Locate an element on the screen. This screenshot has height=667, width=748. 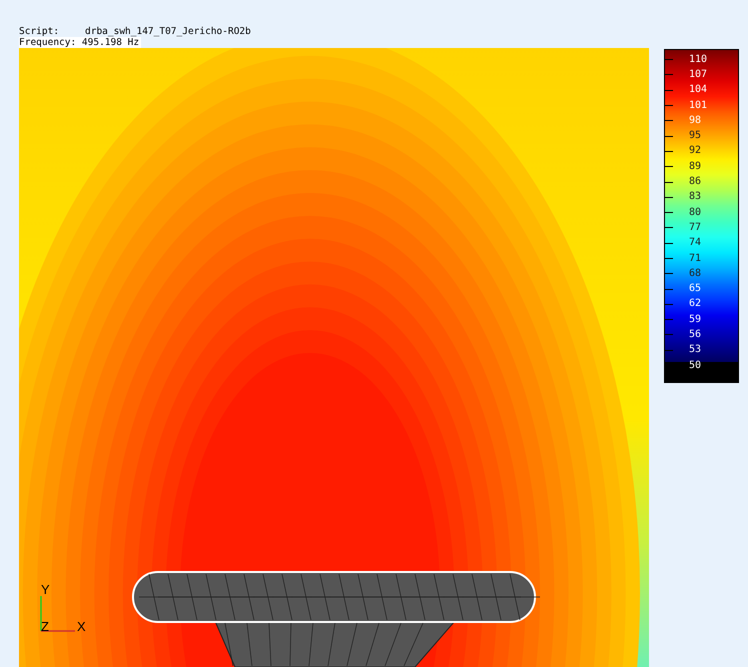
scale-label: 95 is located at coordinates (695, 136).